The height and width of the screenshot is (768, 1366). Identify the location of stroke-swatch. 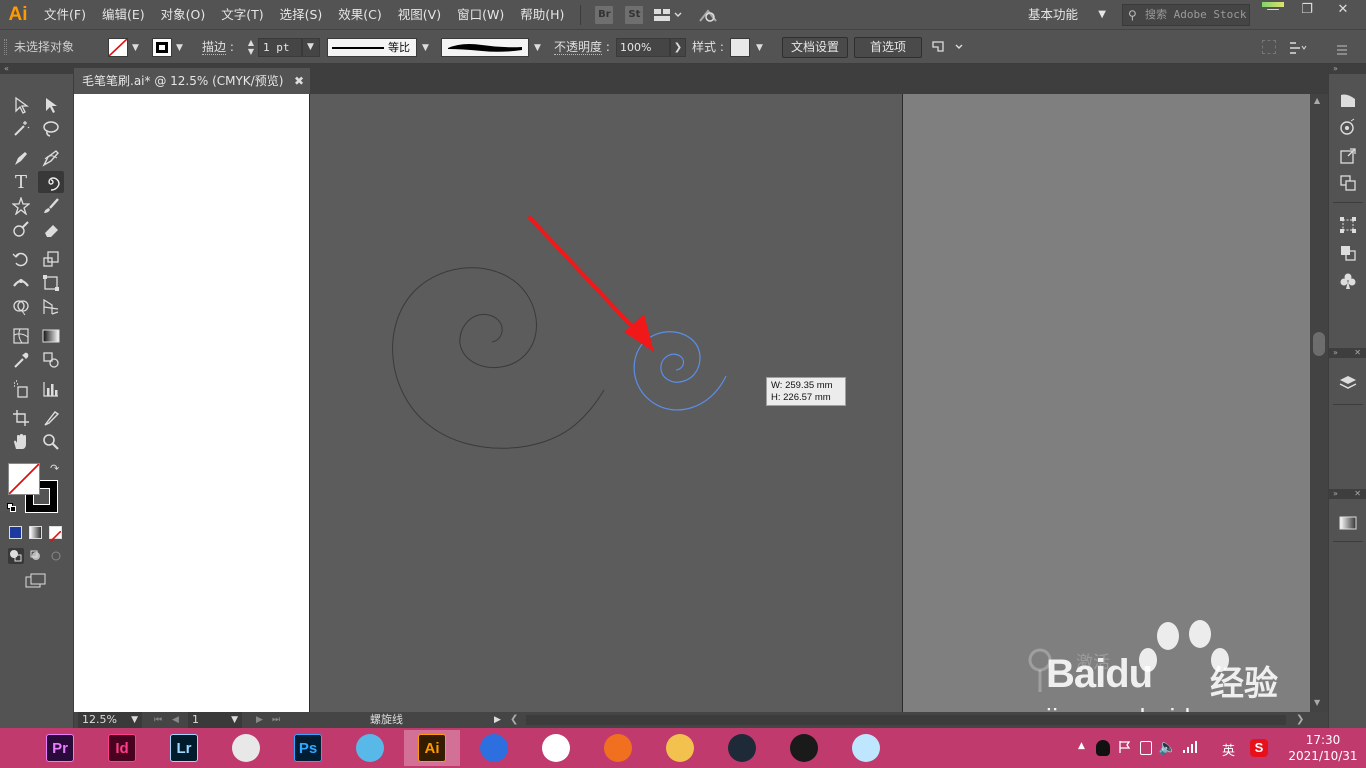
(162, 47).